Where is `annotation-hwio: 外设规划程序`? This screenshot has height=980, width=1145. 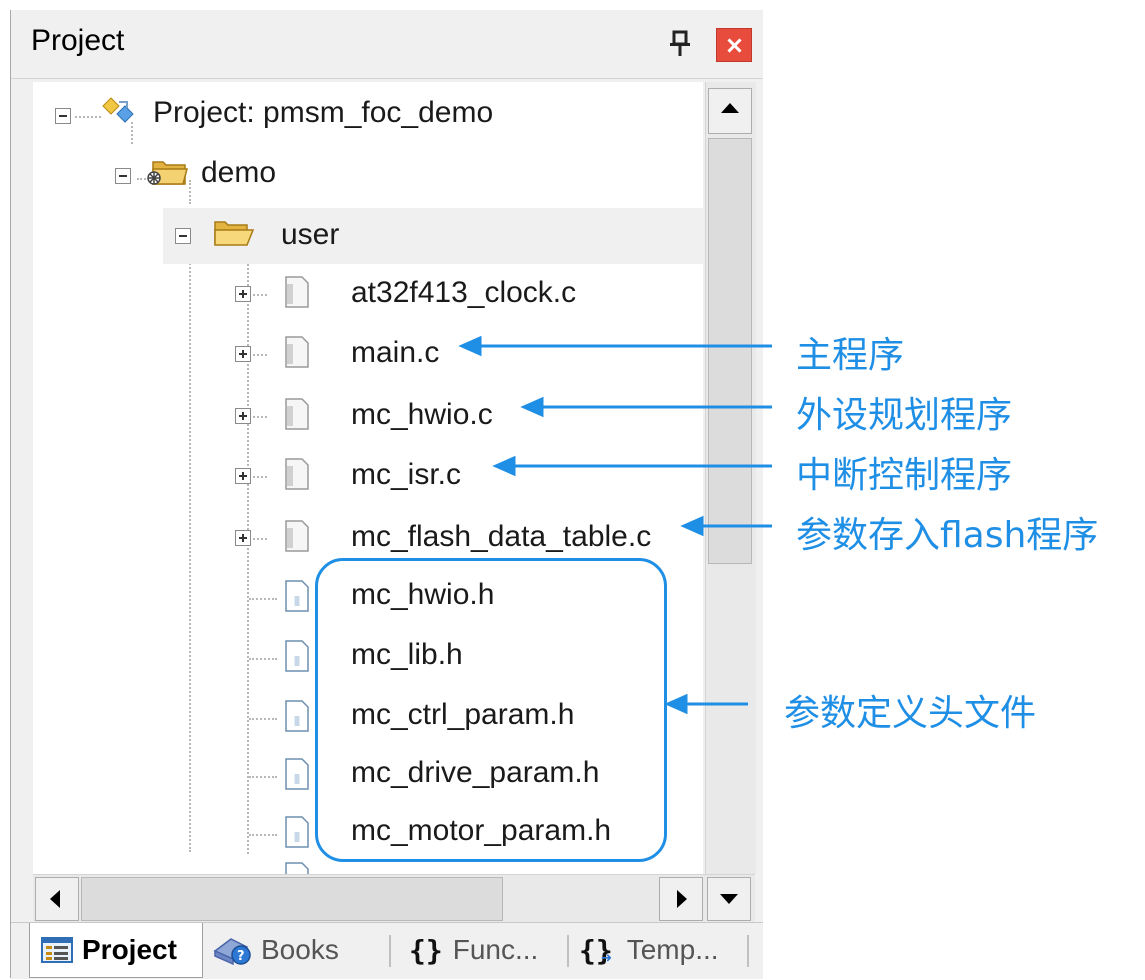
annotation-hwio: 外设规划程序 is located at coordinates (904, 415).